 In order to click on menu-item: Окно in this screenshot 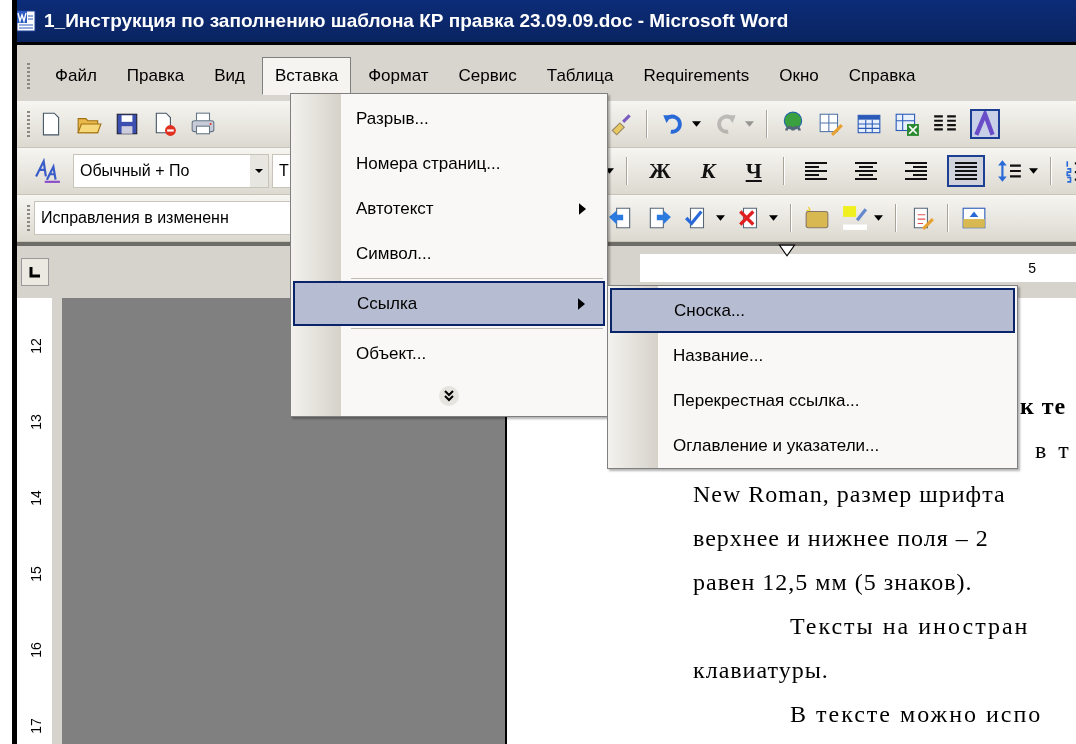, I will do `click(799, 76)`.